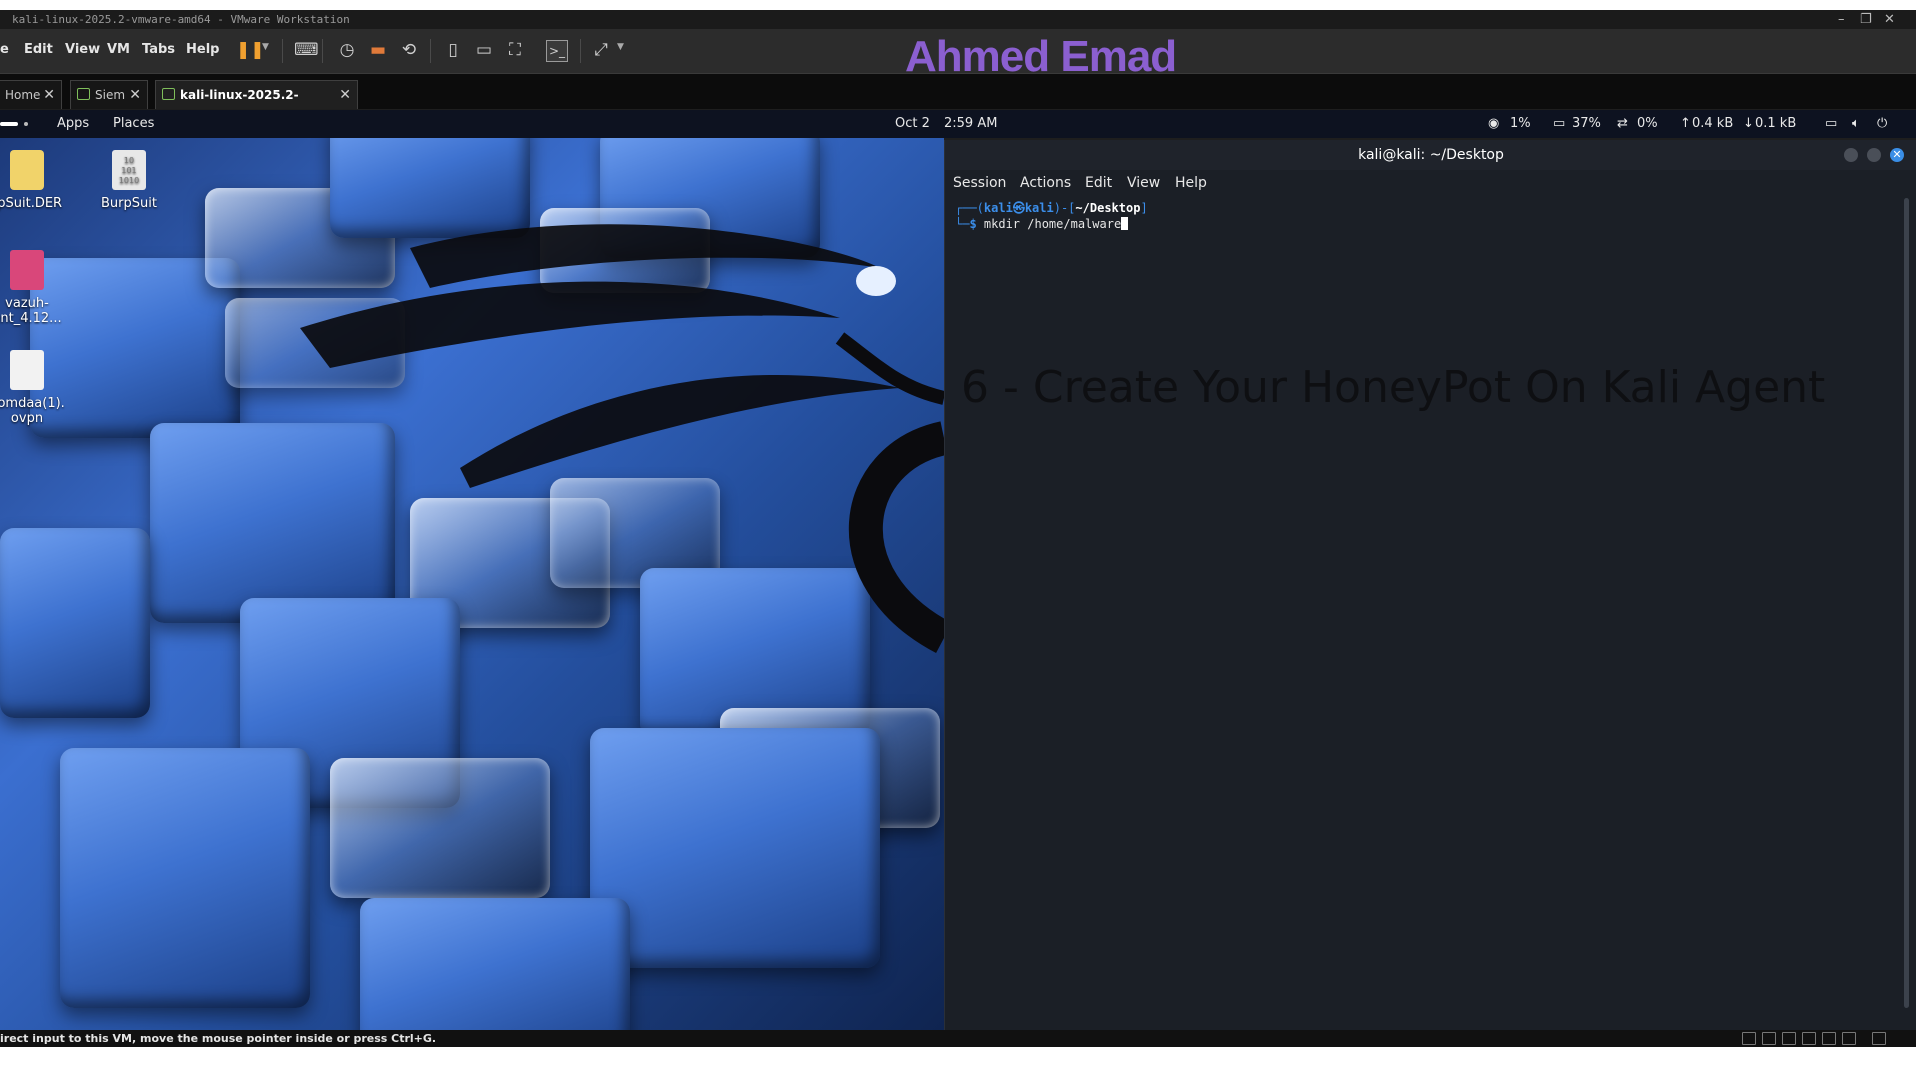  I want to click on command-line: └─$ mkdir /home/malware, so click(1051, 224).